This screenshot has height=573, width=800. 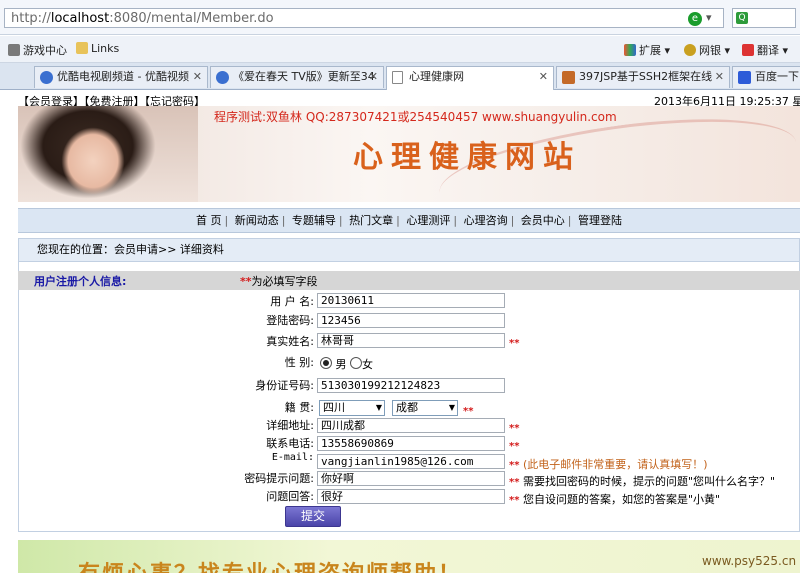 I want to click on url-field: http://localhost:8080/mental/Member.do, so click(x=364, y=18).